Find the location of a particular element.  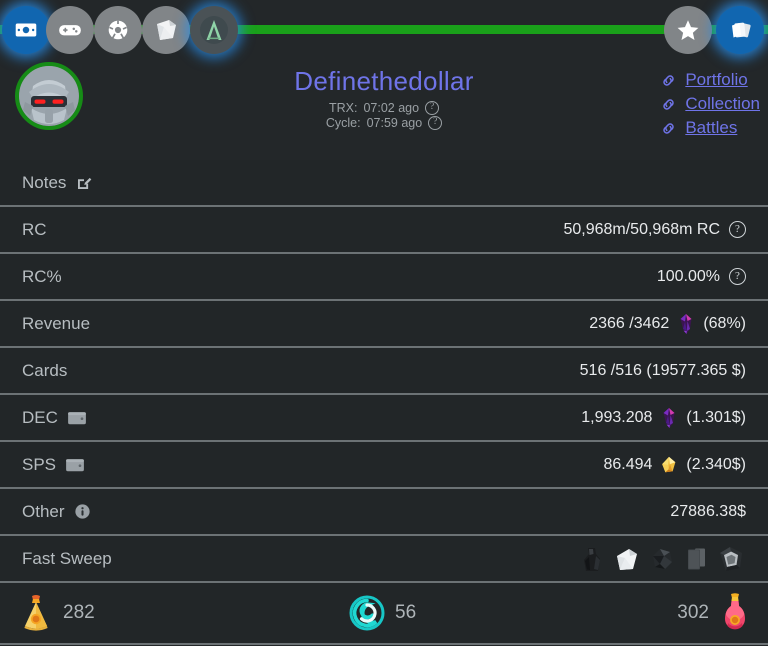

row-cards-value: 516 /516 (19577.365 $) is located at coordinates (662, 370).